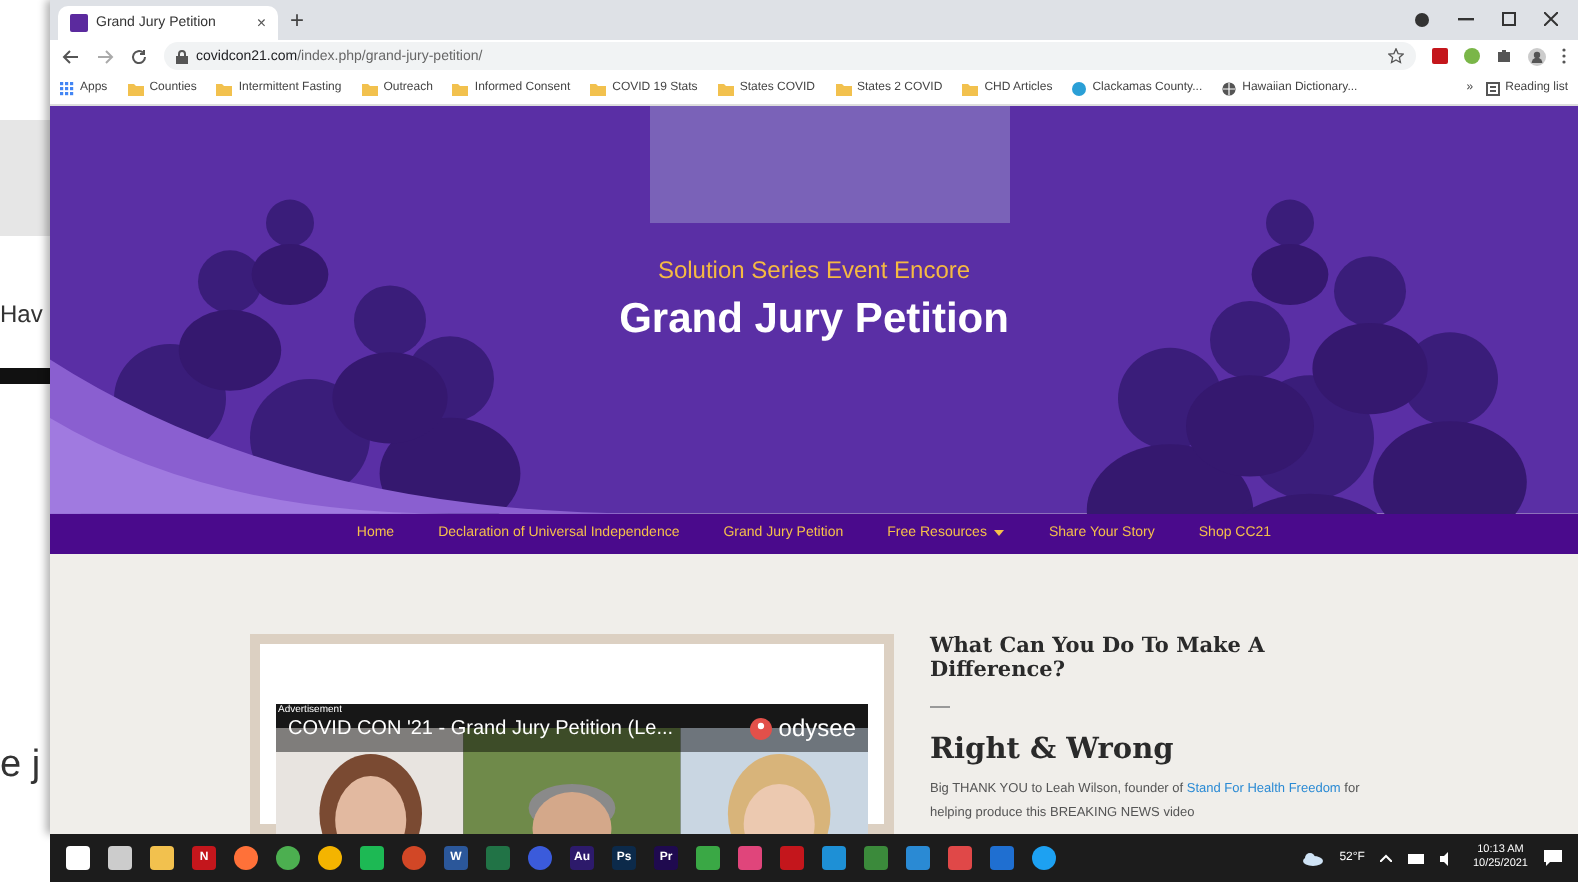  What do you see at coordinates (261, 22) in the screenshot?
I see `close-tab-button: ×` at bounding box center [261, 22].